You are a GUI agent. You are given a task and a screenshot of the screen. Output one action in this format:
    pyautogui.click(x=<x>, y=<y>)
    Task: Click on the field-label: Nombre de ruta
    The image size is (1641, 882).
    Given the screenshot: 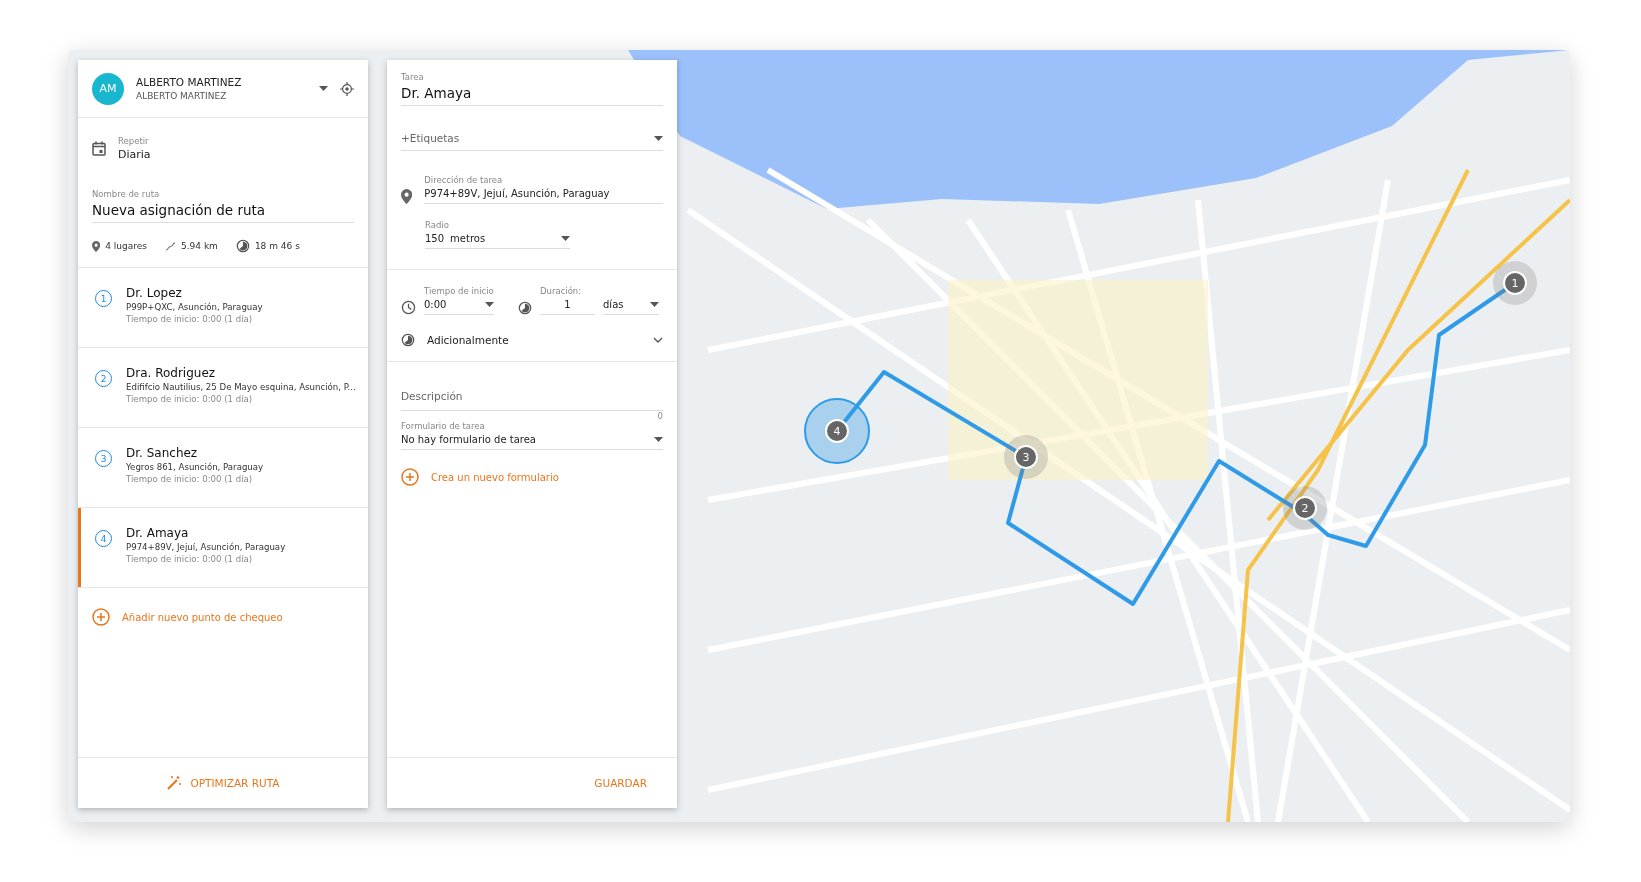 What is the action you would take?
    pyautogui.click(x=126, y=194)
    